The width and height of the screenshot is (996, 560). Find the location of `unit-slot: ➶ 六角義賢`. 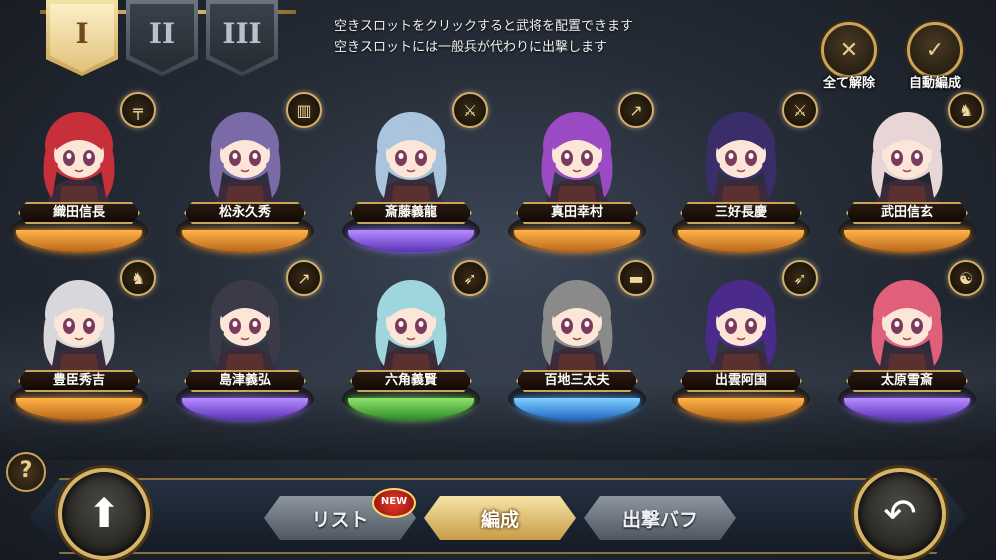

unit-slot: ➶ 六角義賢 is located at coordinates (413, 344).